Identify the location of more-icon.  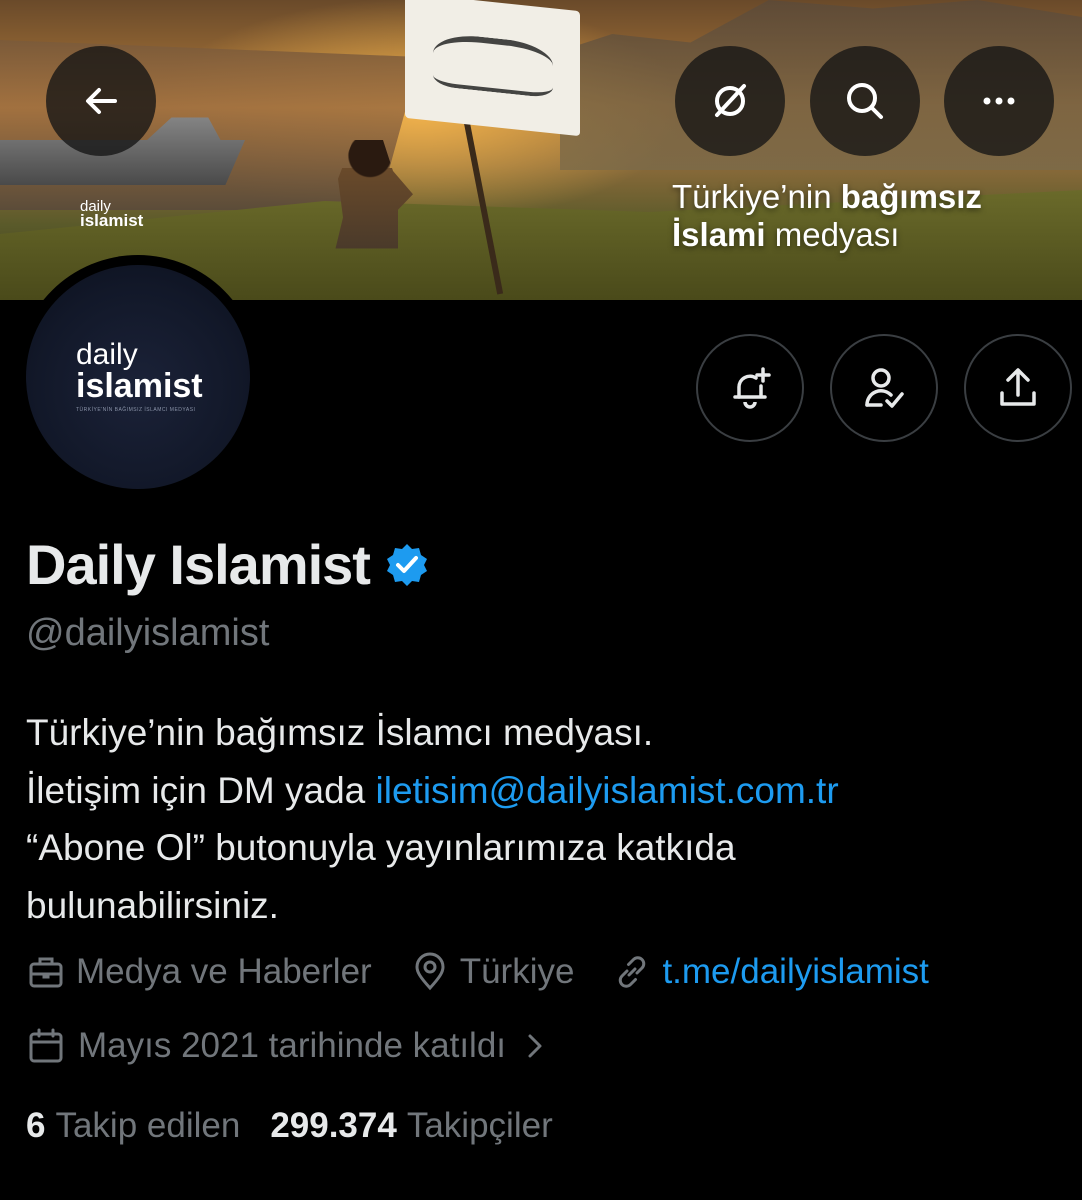
(999, 101).